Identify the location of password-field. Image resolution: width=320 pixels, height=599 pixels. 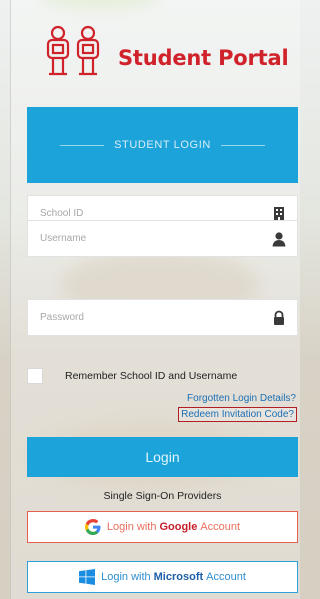
(162, 317).